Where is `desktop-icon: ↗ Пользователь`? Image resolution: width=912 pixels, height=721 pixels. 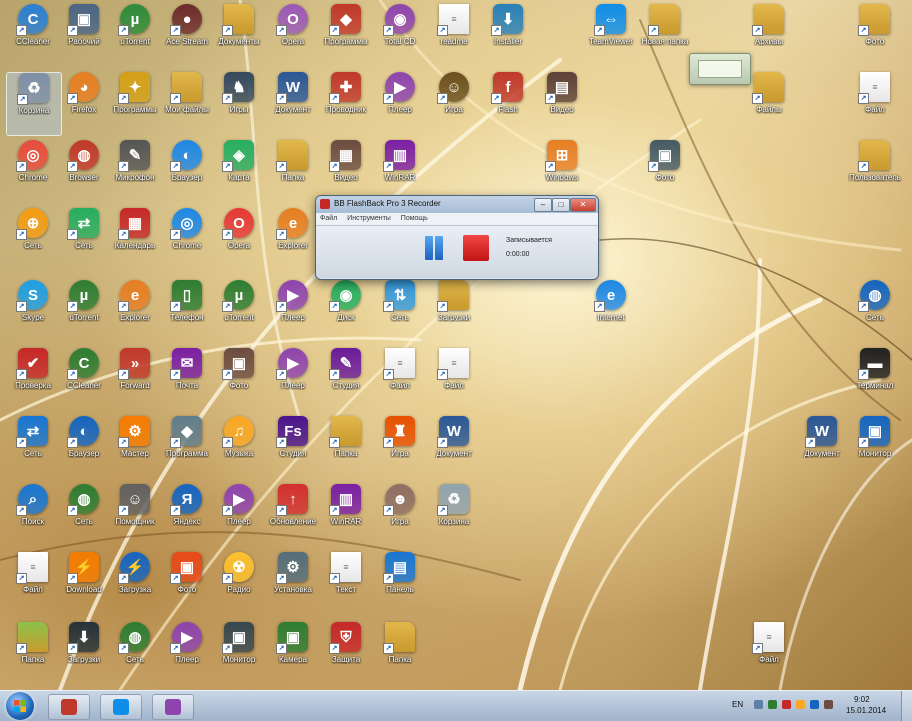
desktop-icon: ↗ Пользователь is located at coordinates (875, 171).